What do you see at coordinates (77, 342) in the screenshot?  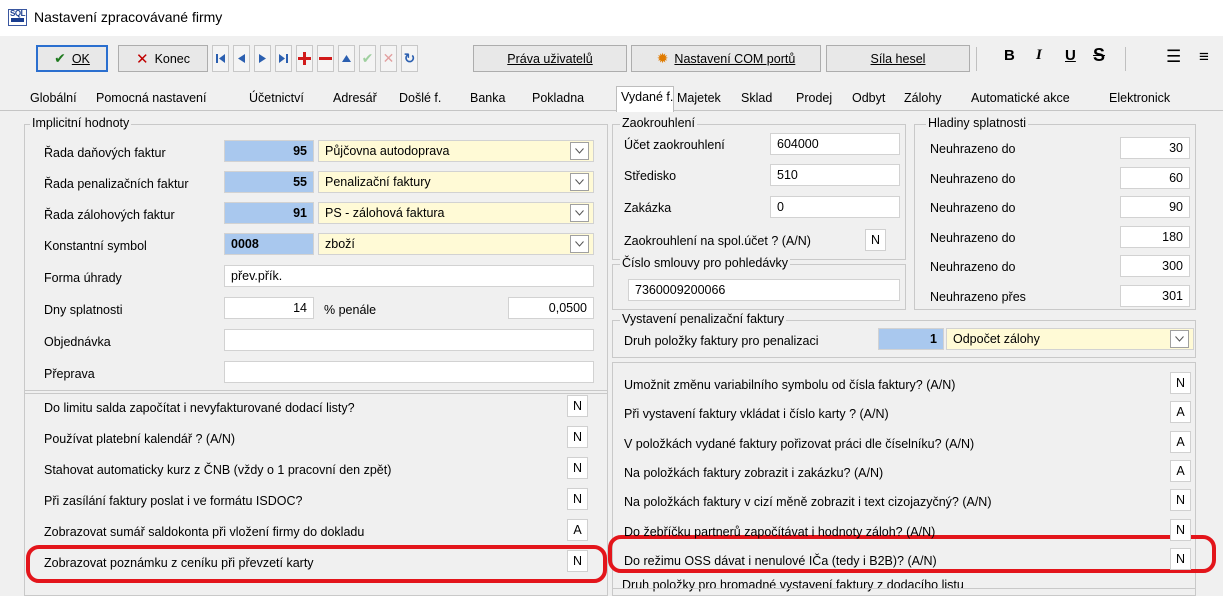 I see `order-label: Objednávka` at bounding box center [77, 342].